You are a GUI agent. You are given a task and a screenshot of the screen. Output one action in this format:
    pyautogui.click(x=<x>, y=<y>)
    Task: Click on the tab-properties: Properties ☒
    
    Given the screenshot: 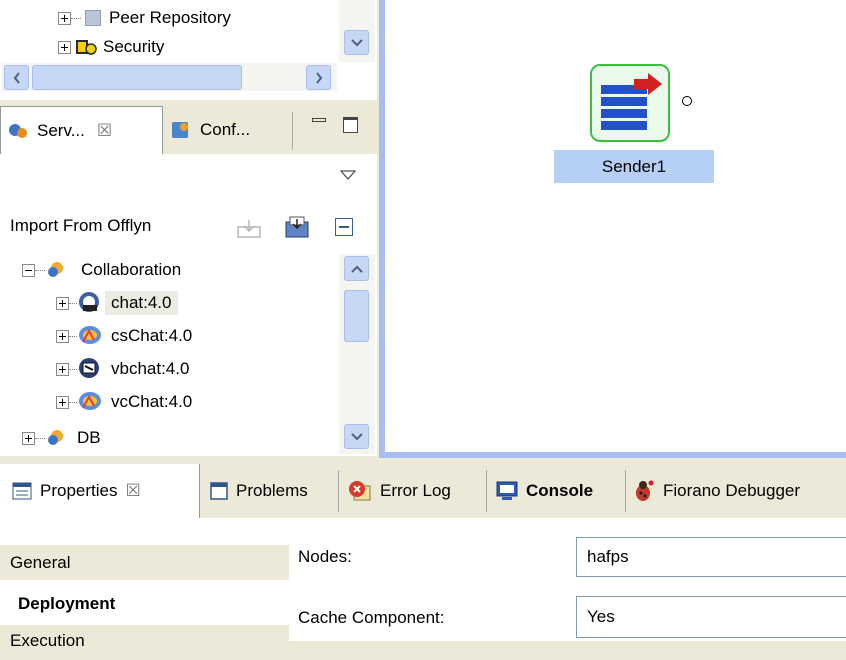 What is the action you would take?
    pyautogui.click(x=100, y=491)
    